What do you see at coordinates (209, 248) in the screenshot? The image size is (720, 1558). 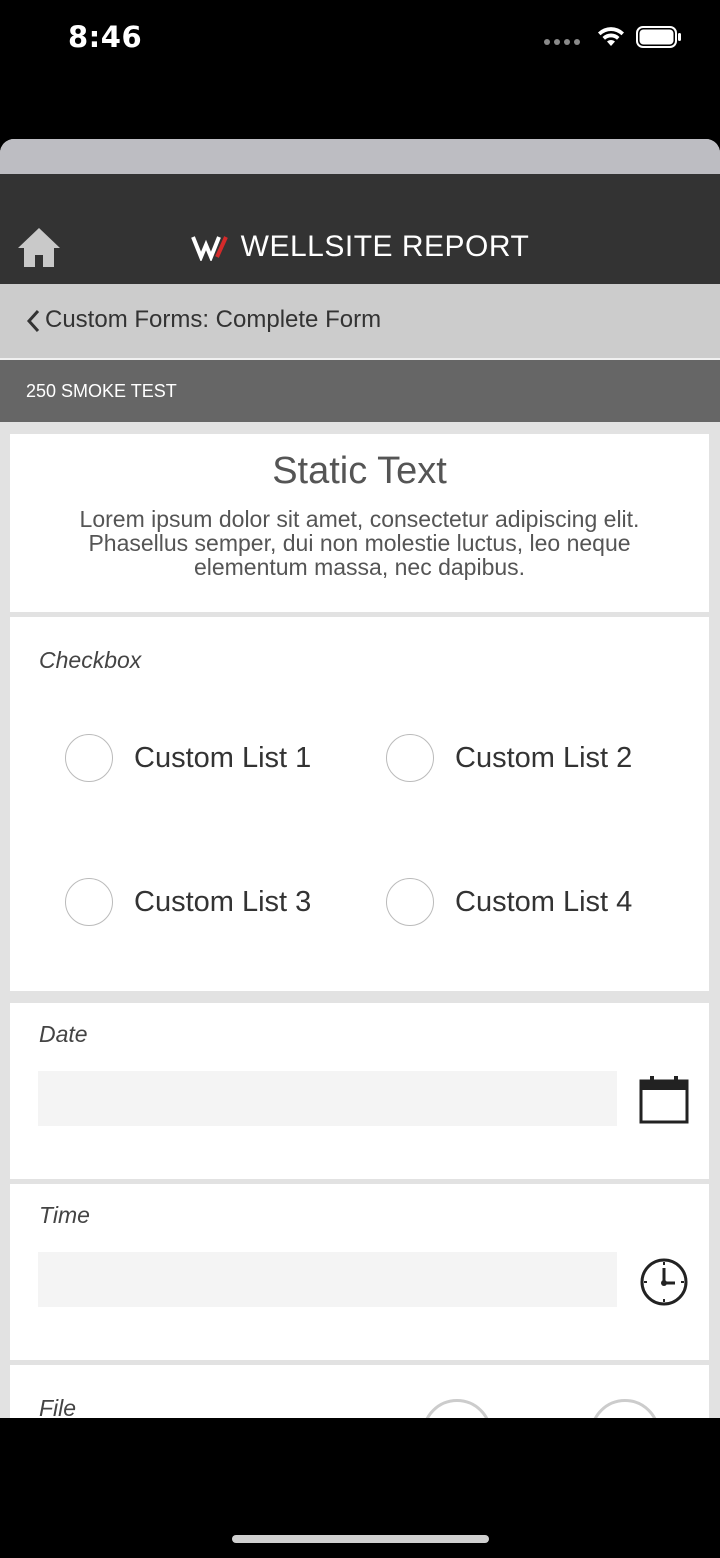 I see `wellsite-logo-icon` at bounding box center [209, 248].